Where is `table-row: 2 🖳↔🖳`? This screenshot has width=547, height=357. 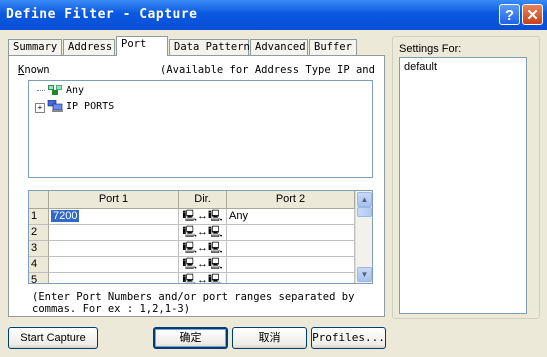 table-row: 2 🖳↔🖳 is located at coordinates (192, 233).